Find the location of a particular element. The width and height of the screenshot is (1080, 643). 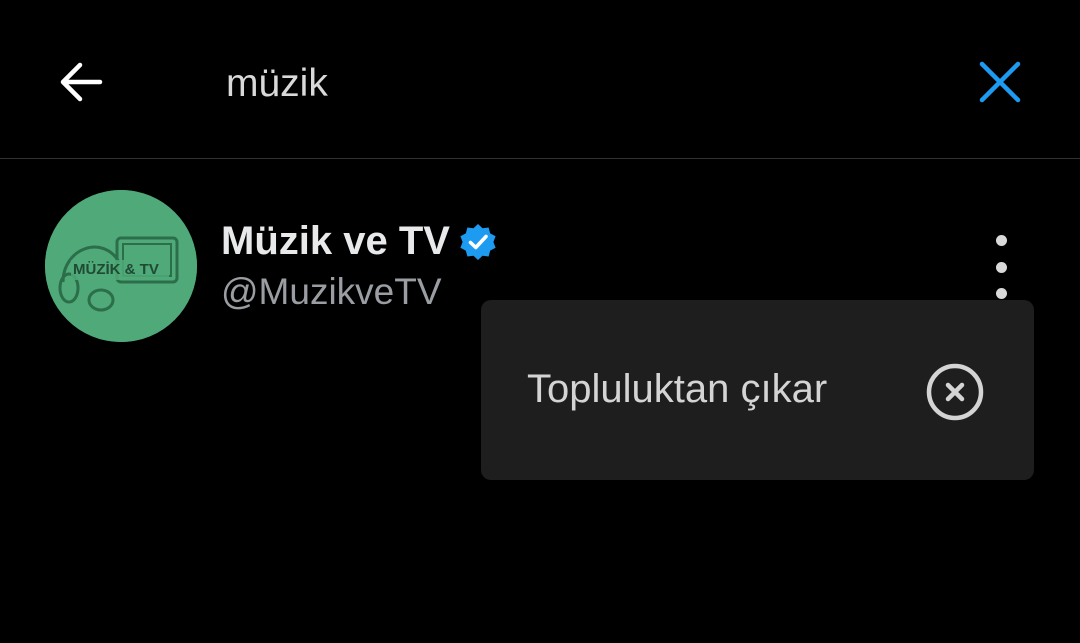

options-popup-menu: Topluluktan çıkar is located at coordinates (757, 390).